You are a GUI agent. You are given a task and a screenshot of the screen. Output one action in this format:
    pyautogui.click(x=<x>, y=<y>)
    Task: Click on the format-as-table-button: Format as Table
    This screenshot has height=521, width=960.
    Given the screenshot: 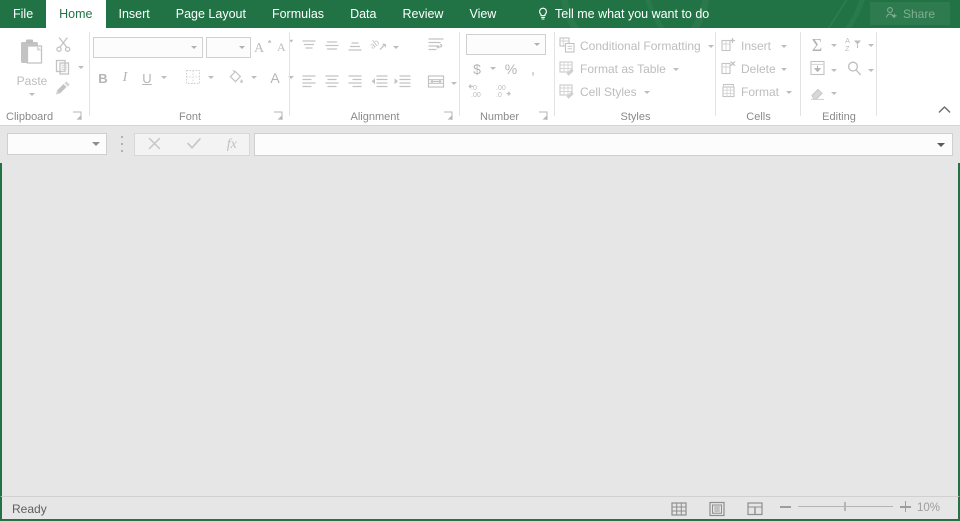 What is the action you would take?
    pyautogui.click(x=619, y=69)
    